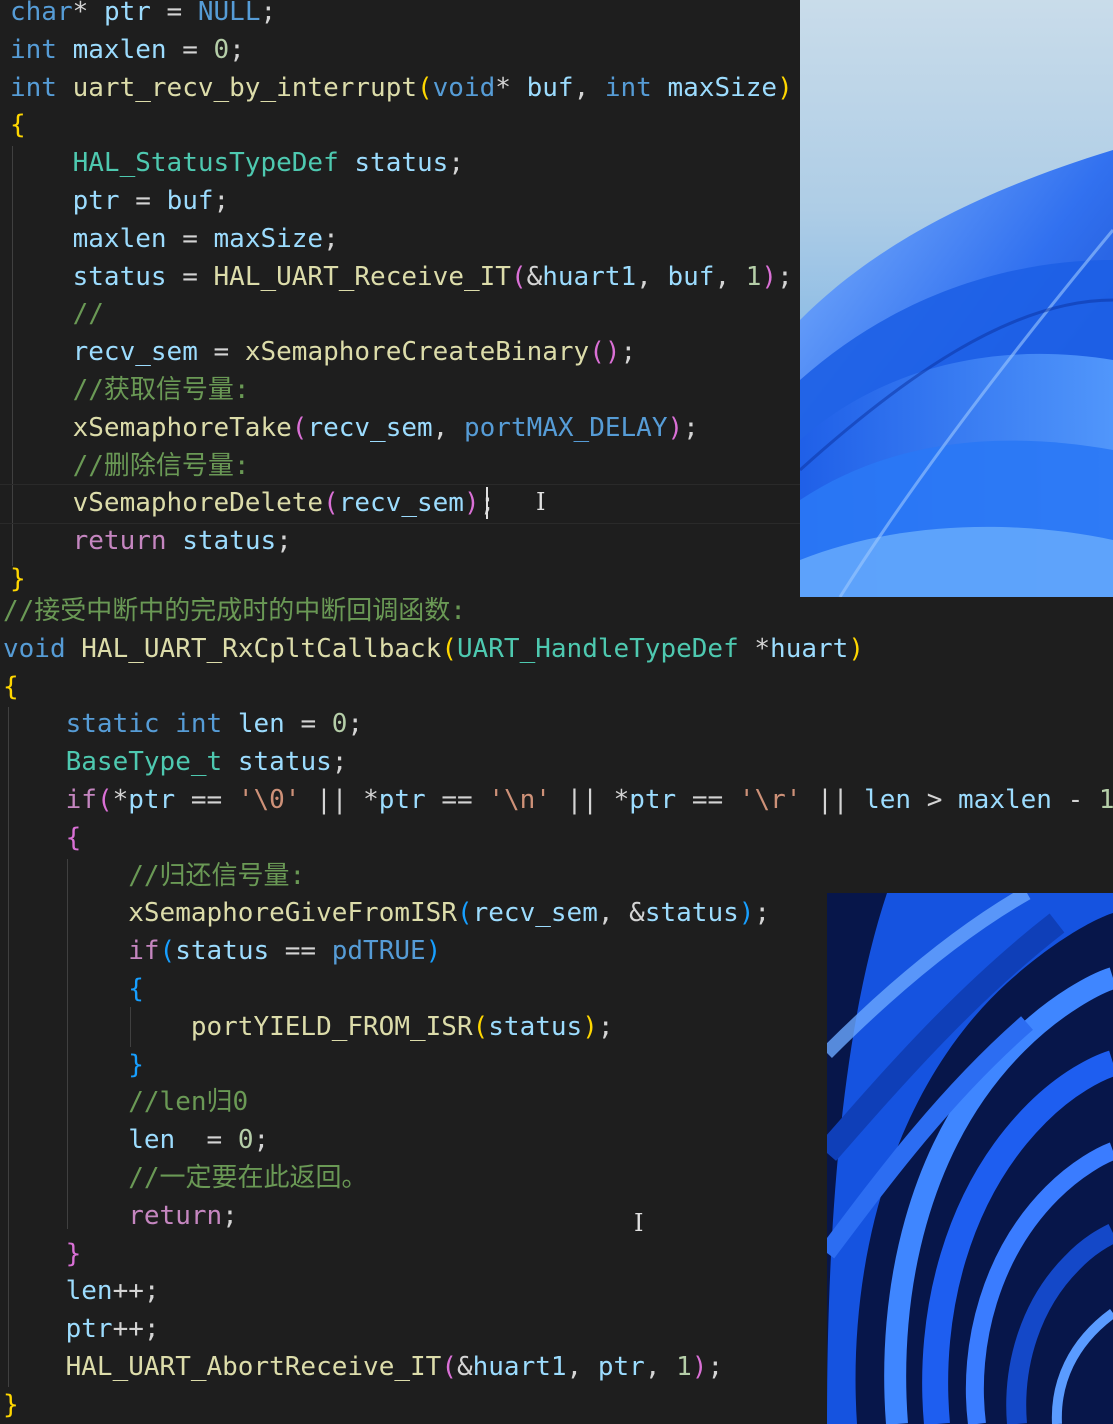 The image size is (1113, 1424). What do you see at coordinates (130, 390) in the screenshot?
I see `top-code-line: //获取信号量:` at bounding box center [130, 390].